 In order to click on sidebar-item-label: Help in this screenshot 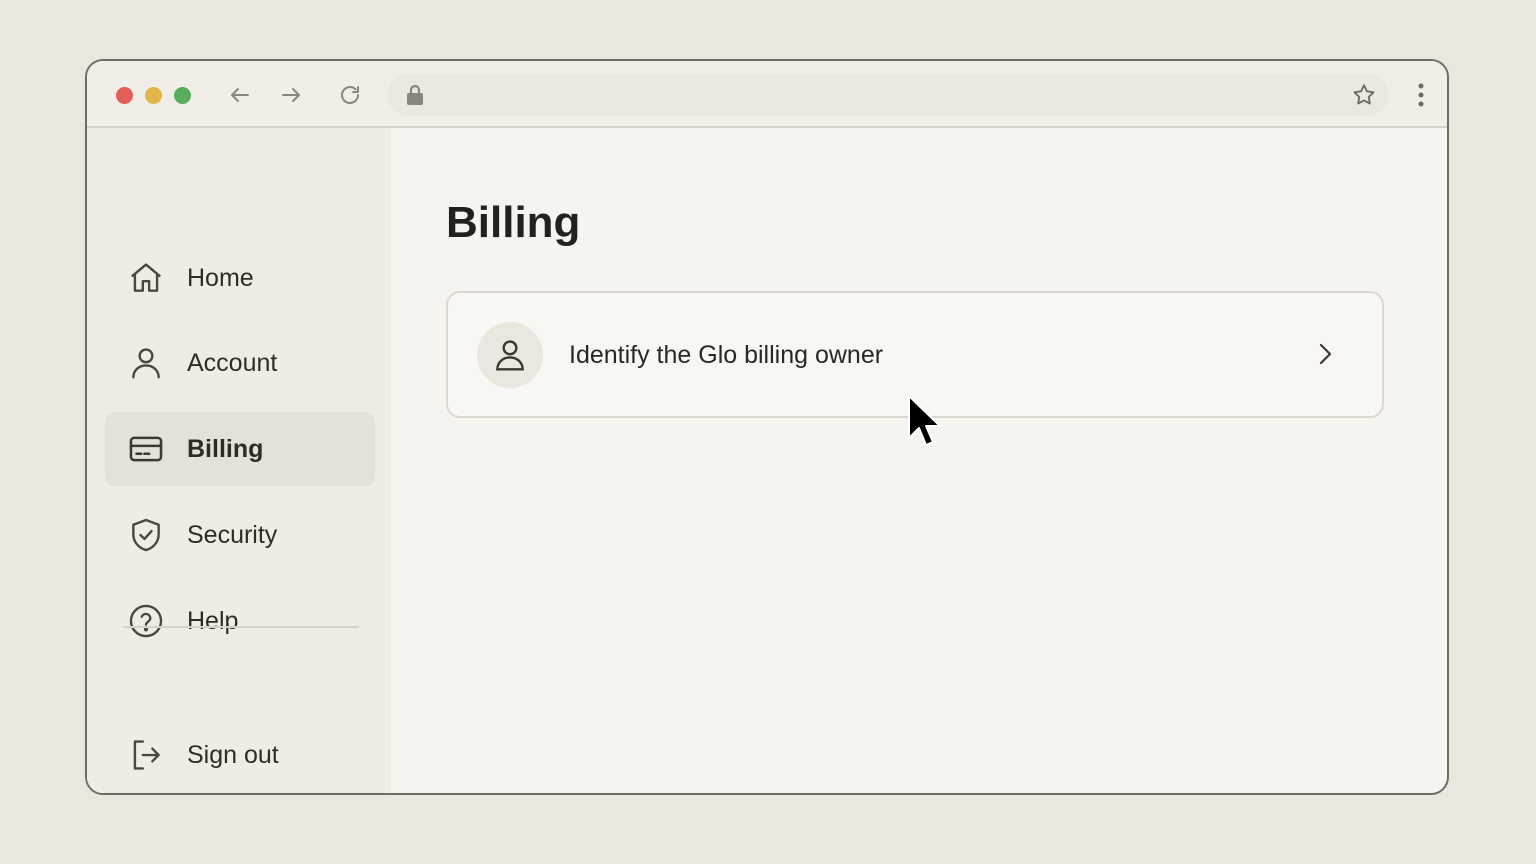, I will do `click(213, 620)`.